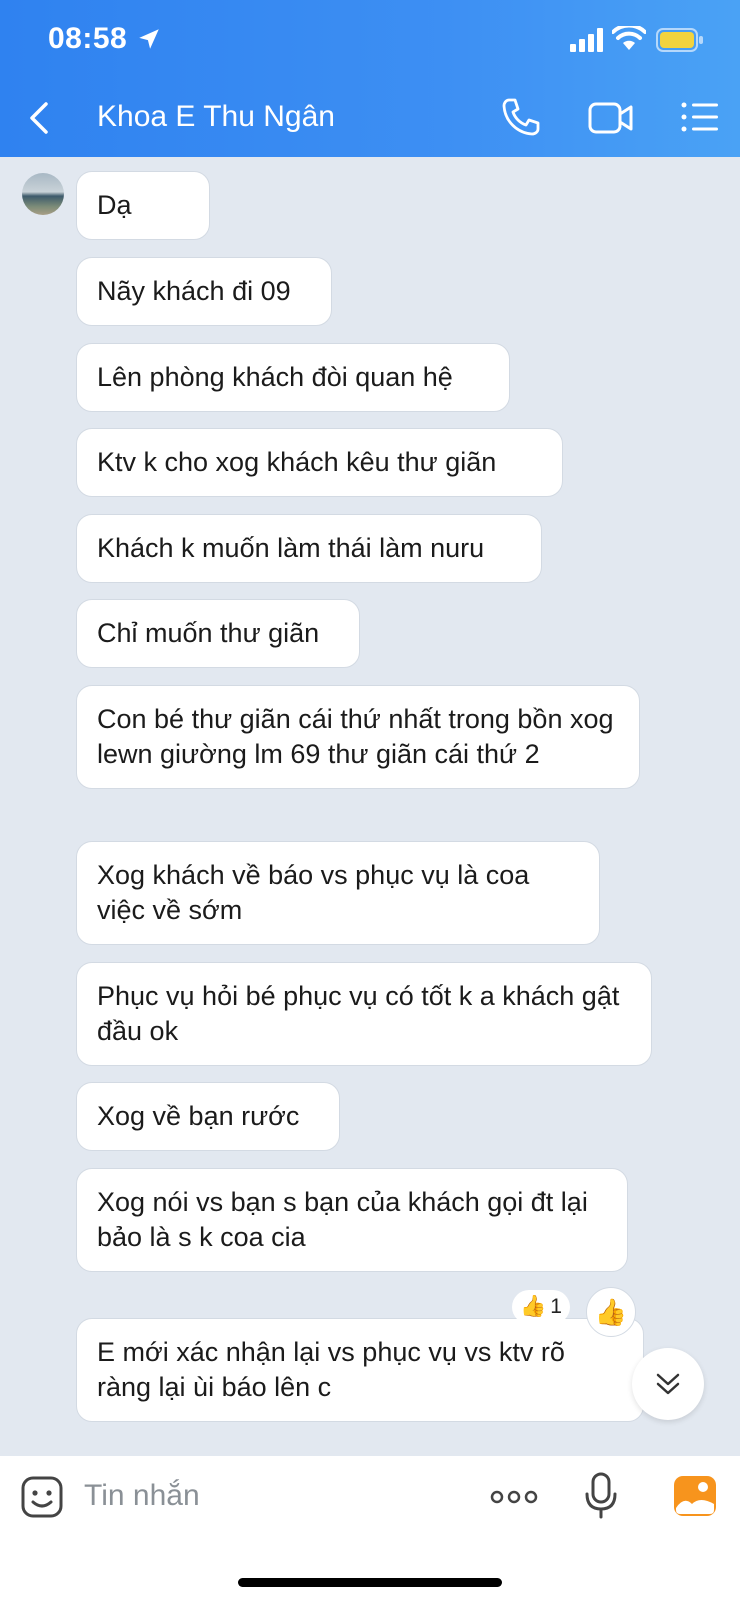 The width and height of the screenshot is (740, 1600). Describe the element at coordinates (611, 118) in the screenshot. I see `video-call-icon` at that location.